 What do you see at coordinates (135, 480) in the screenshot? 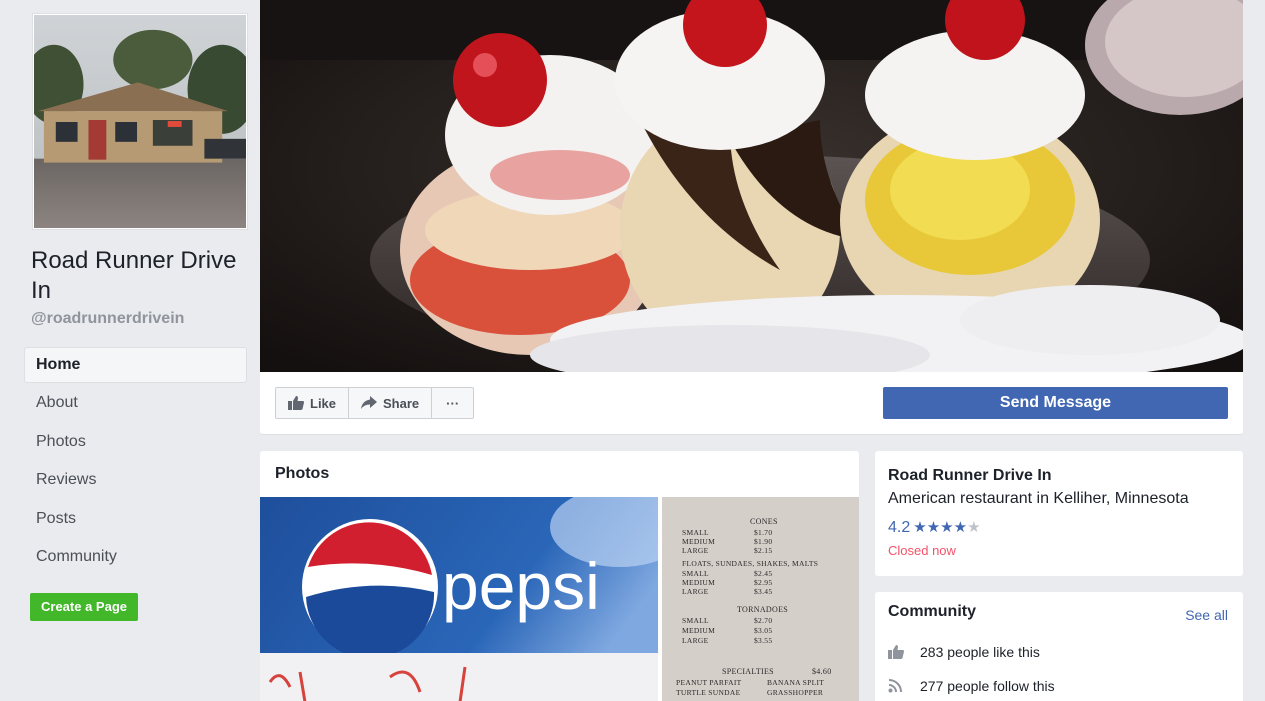
I see `nav-item-reviews: Reviews` at bounding box center [135, 480].